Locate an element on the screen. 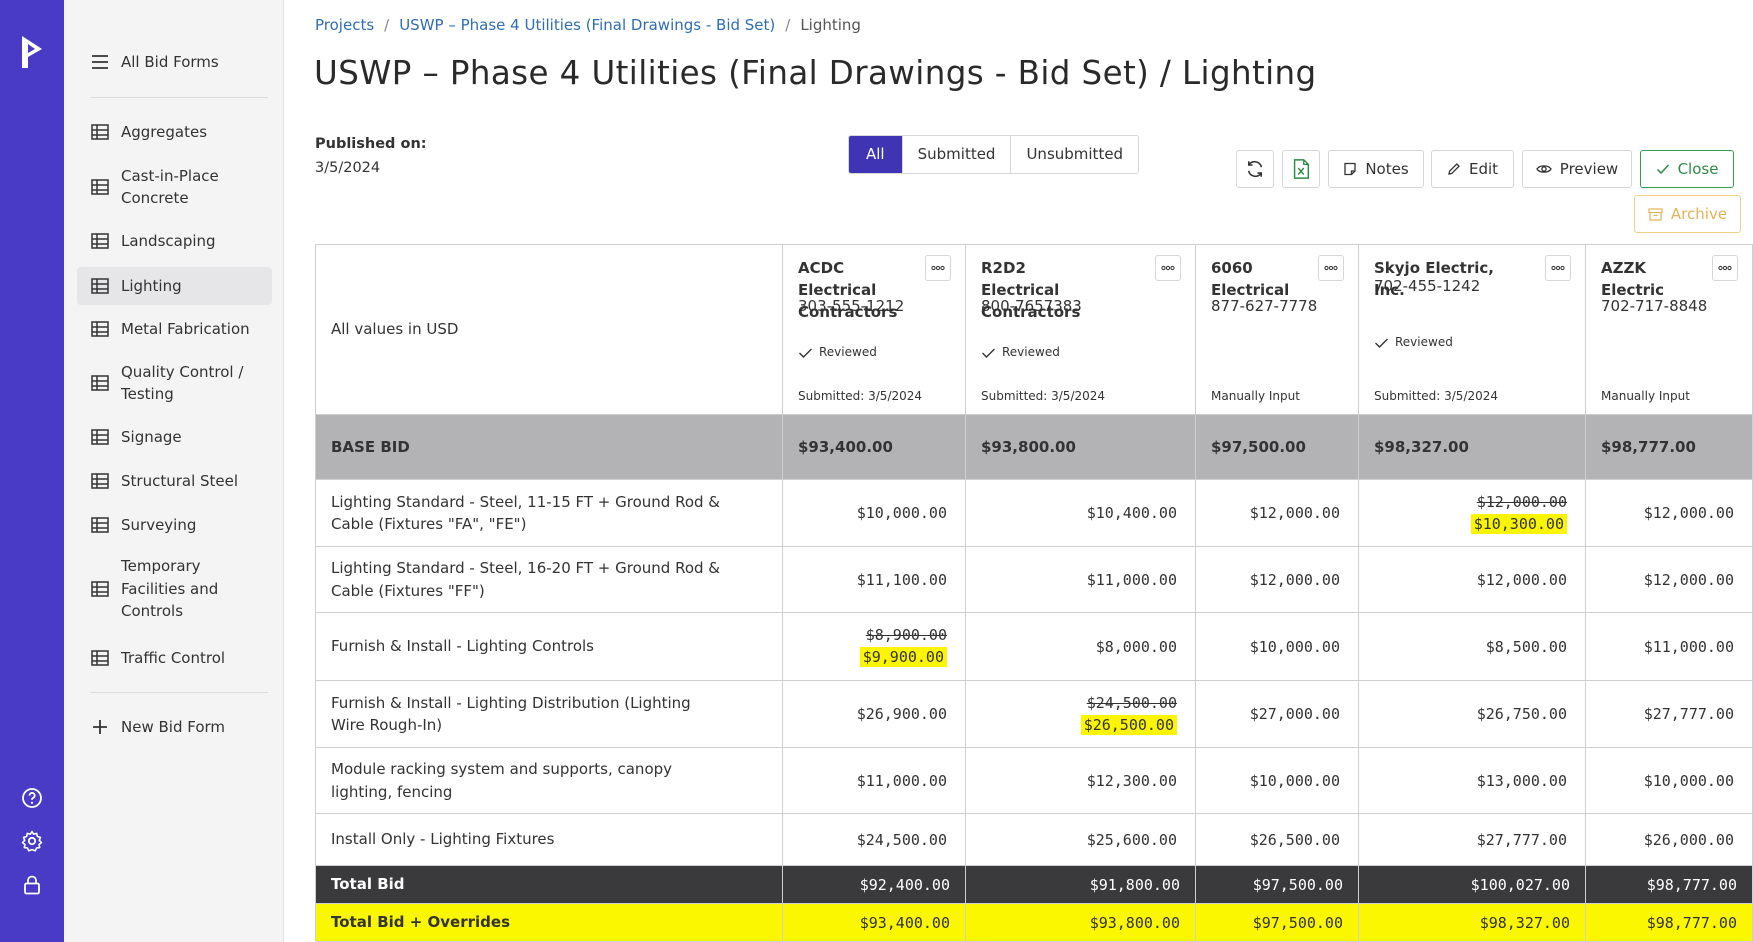 The width and height of the screenshot is (1753, 942). sidebar-item-structural-steel: Structural Steel is located at coordinates (174, 481).